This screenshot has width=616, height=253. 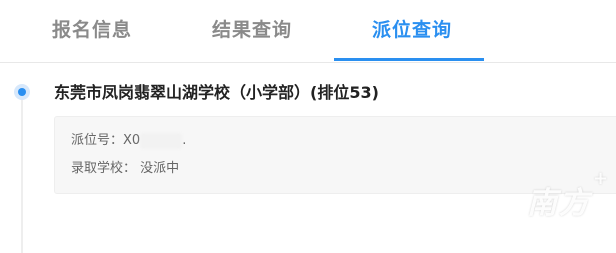 I want to click on allocation-number-tail: ., so click(x=184, y=140).